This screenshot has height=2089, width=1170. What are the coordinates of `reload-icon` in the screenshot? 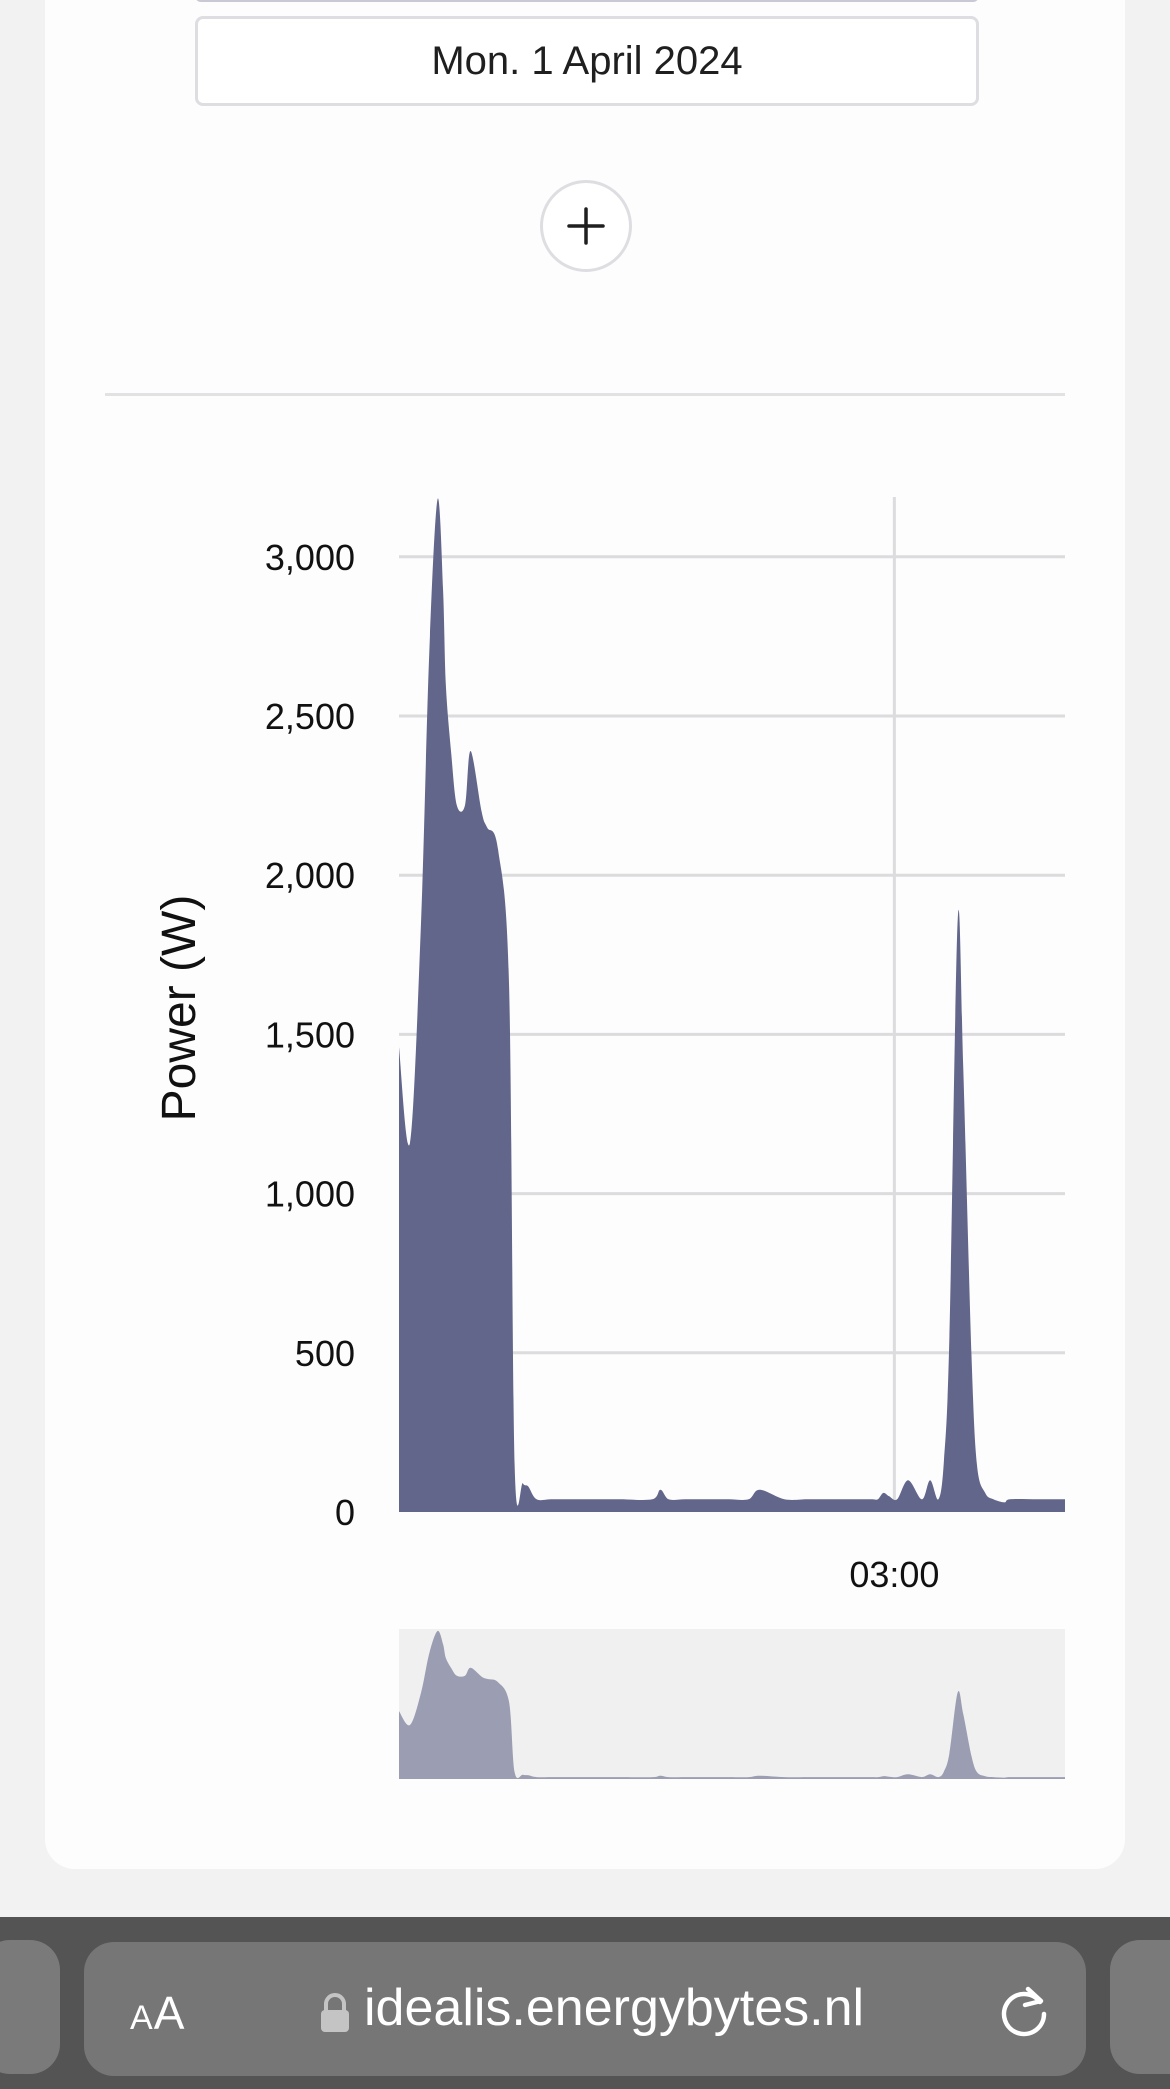 It's located at (1024, 2010).